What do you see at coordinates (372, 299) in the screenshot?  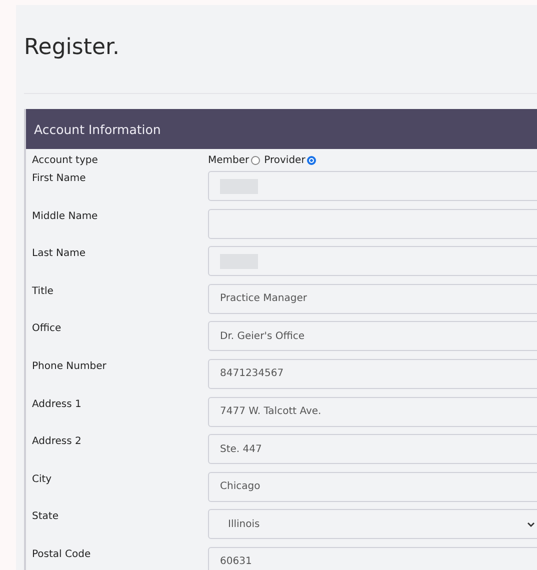 I see `input-field: Practice Manager` at bounding box center [372, 299].